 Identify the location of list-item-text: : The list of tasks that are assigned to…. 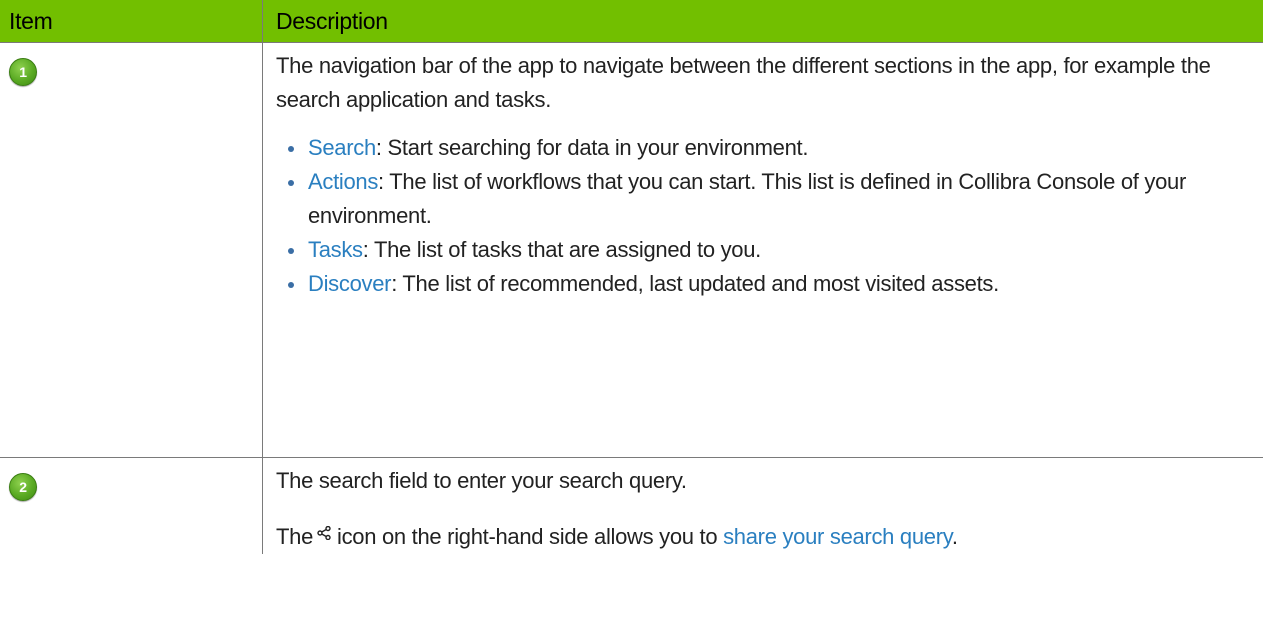
(562, 249).